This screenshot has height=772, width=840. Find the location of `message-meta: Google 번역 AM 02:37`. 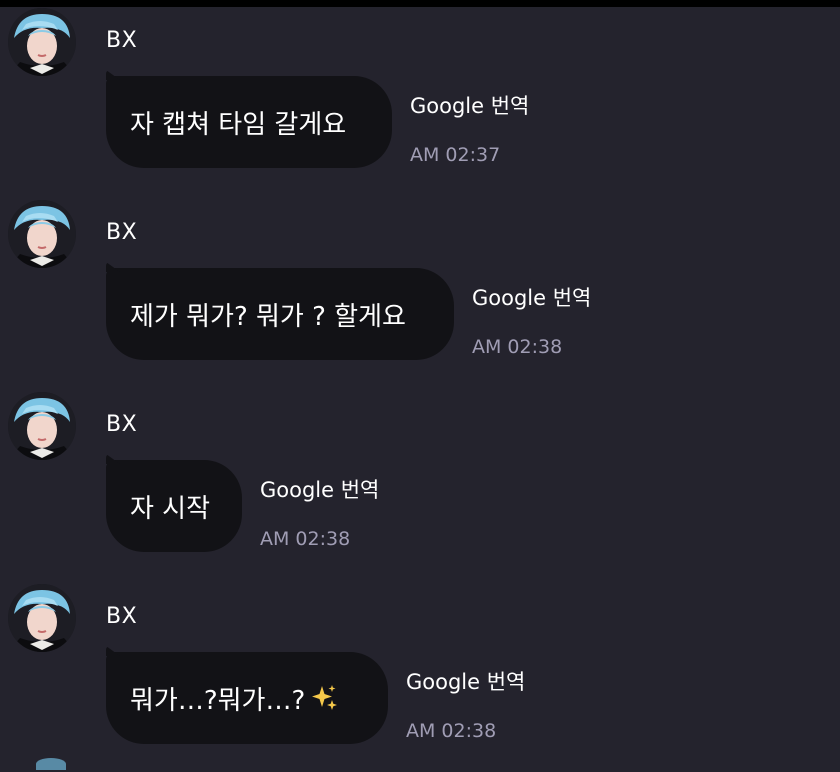

message-meta: Google 번역 AM 02:37 is located at coordinates (469, 128).